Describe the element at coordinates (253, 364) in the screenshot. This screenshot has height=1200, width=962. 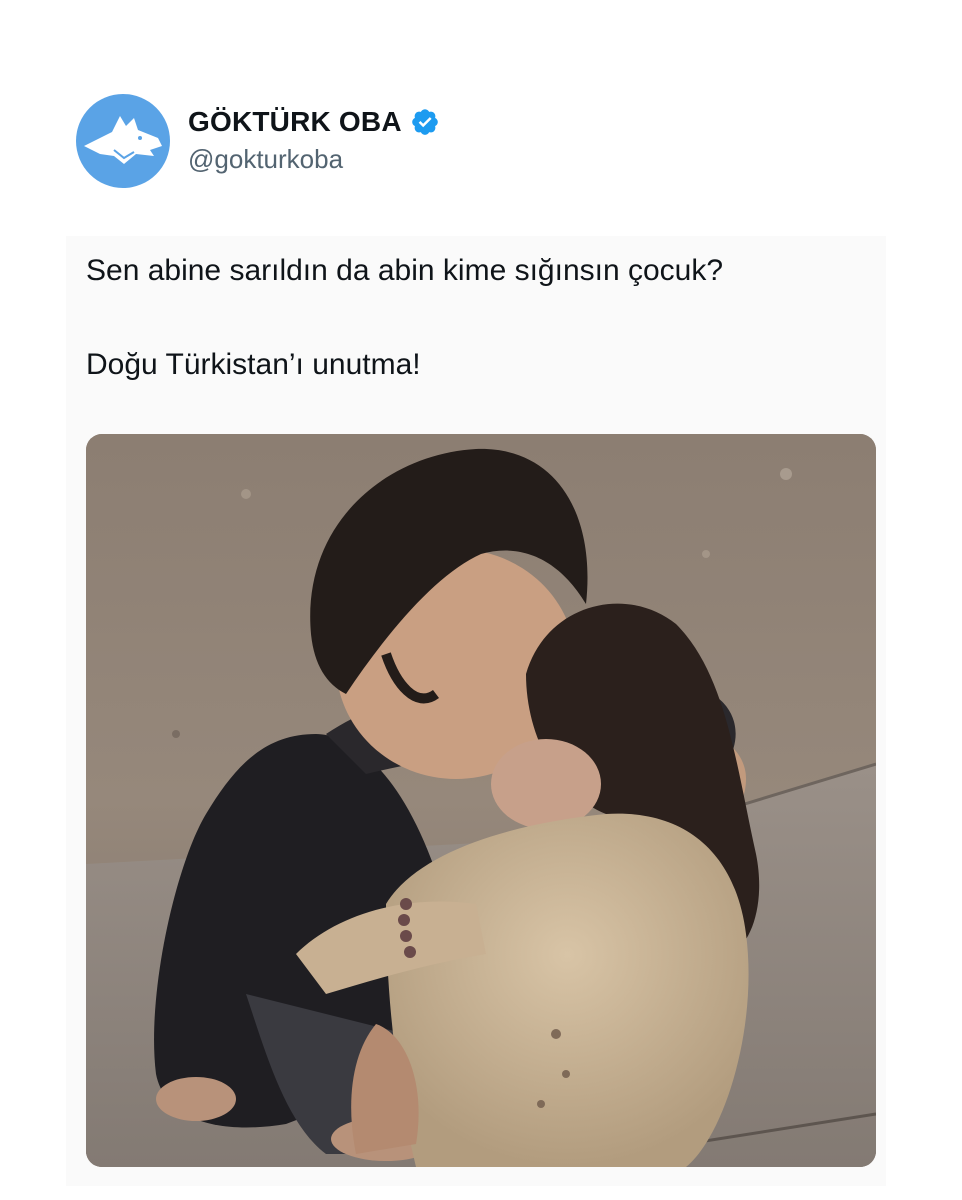
I see `tweet-text-line-2: Doğu Türkistan’ı unutma!` at that location.